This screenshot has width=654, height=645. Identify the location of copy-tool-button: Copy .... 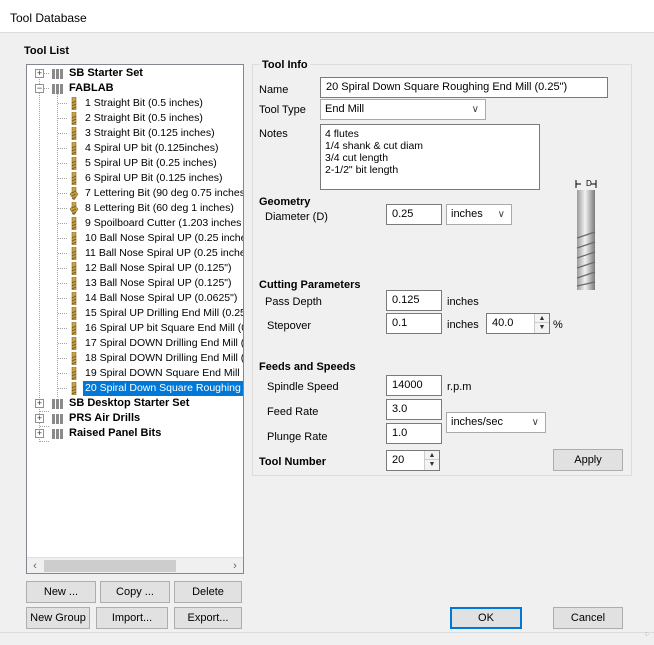
(135, 592).